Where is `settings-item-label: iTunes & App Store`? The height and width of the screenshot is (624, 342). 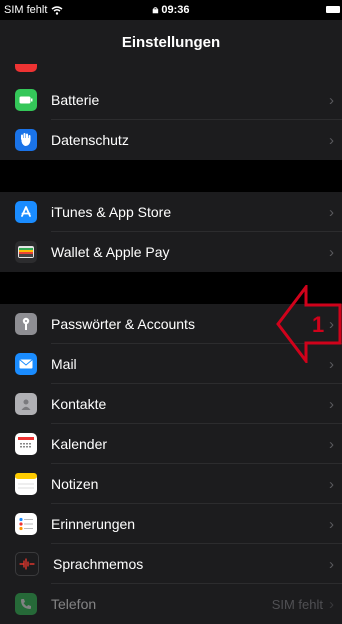
settings-item-label: iTunes & App Store is located at coordinates (111, 212).